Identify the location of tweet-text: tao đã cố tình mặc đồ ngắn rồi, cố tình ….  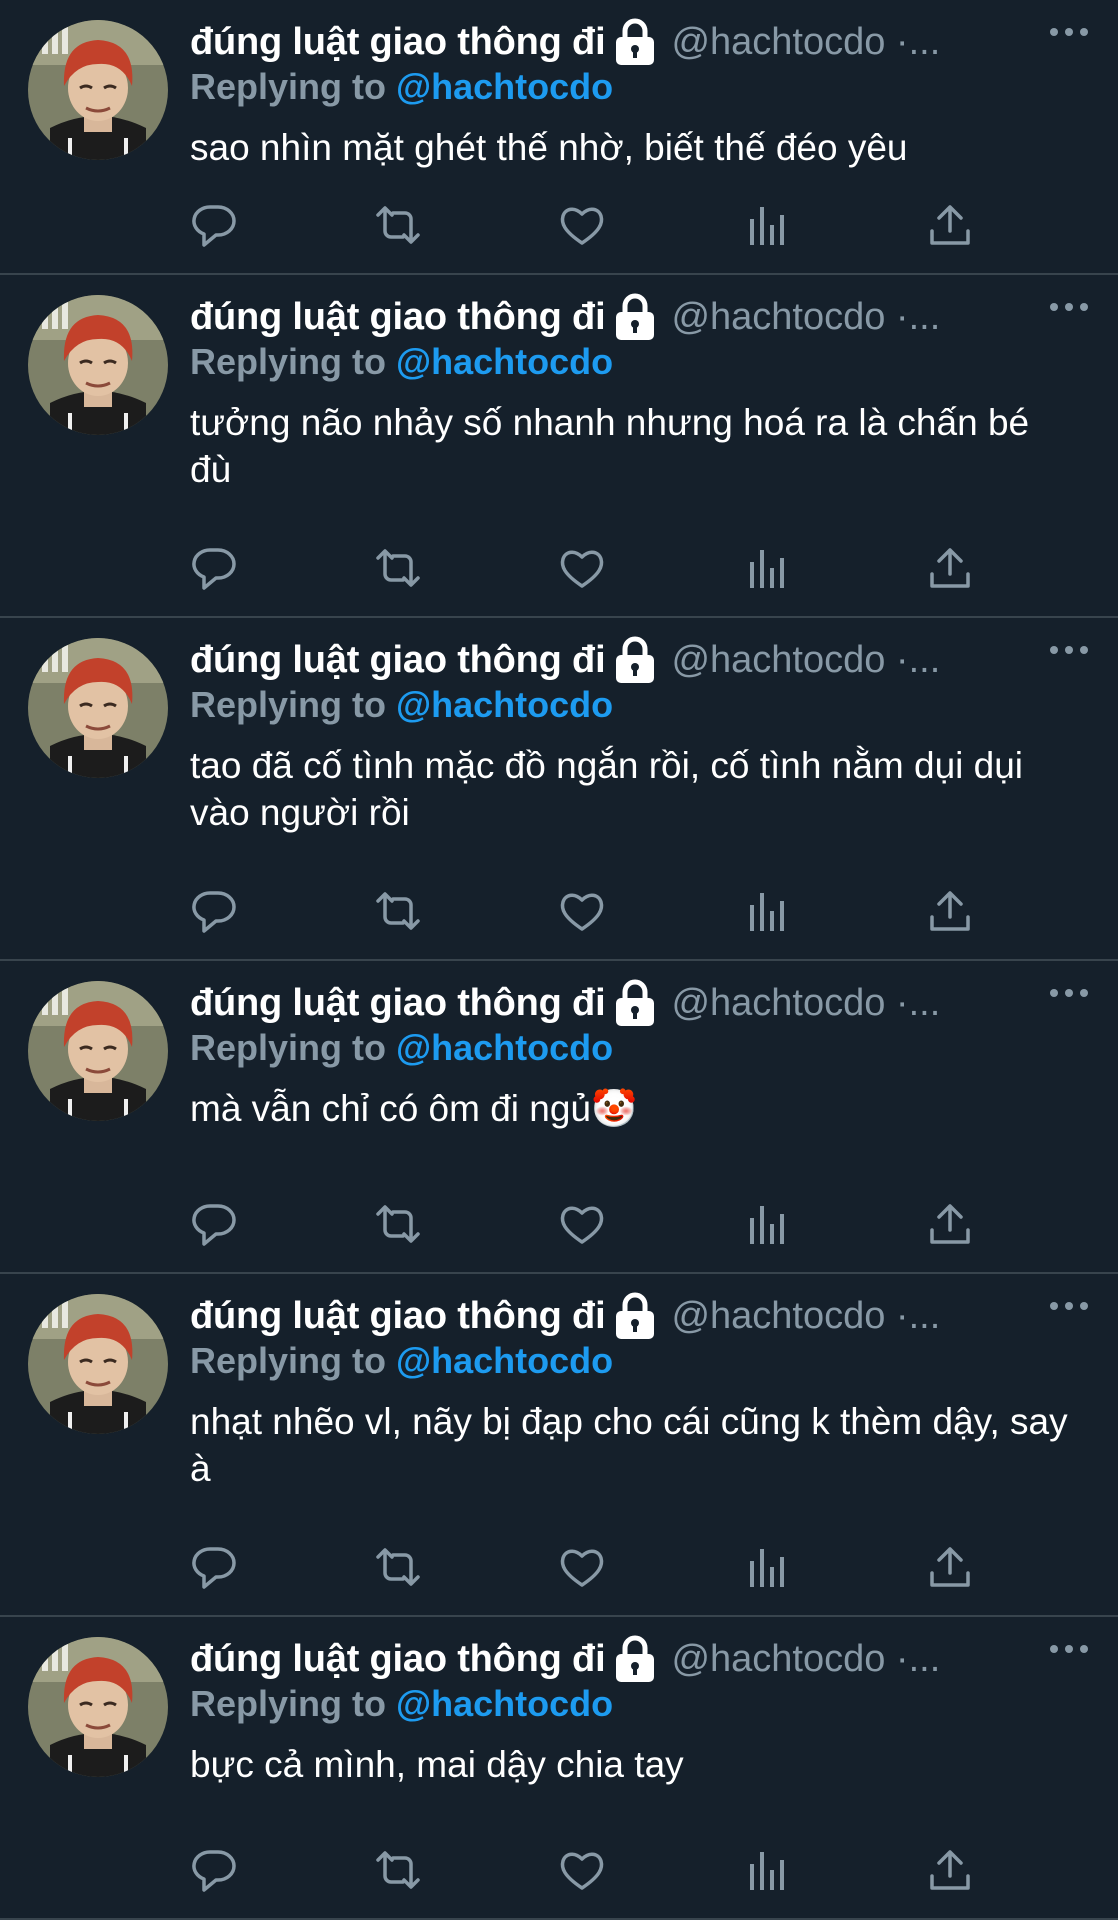
(607, 789).